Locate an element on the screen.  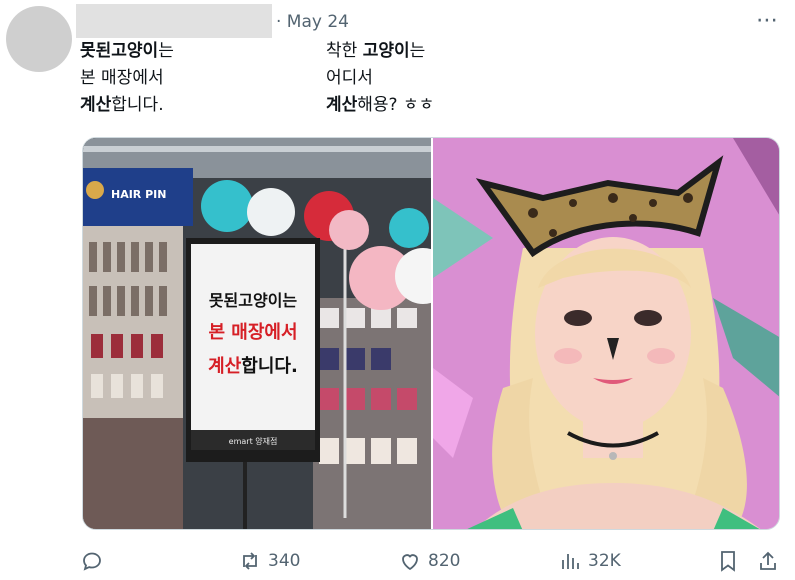
tweet-text-right: 착한 고양이는 어디서 계산해용? ㅎㅎ is located at coordinates (380, 78).